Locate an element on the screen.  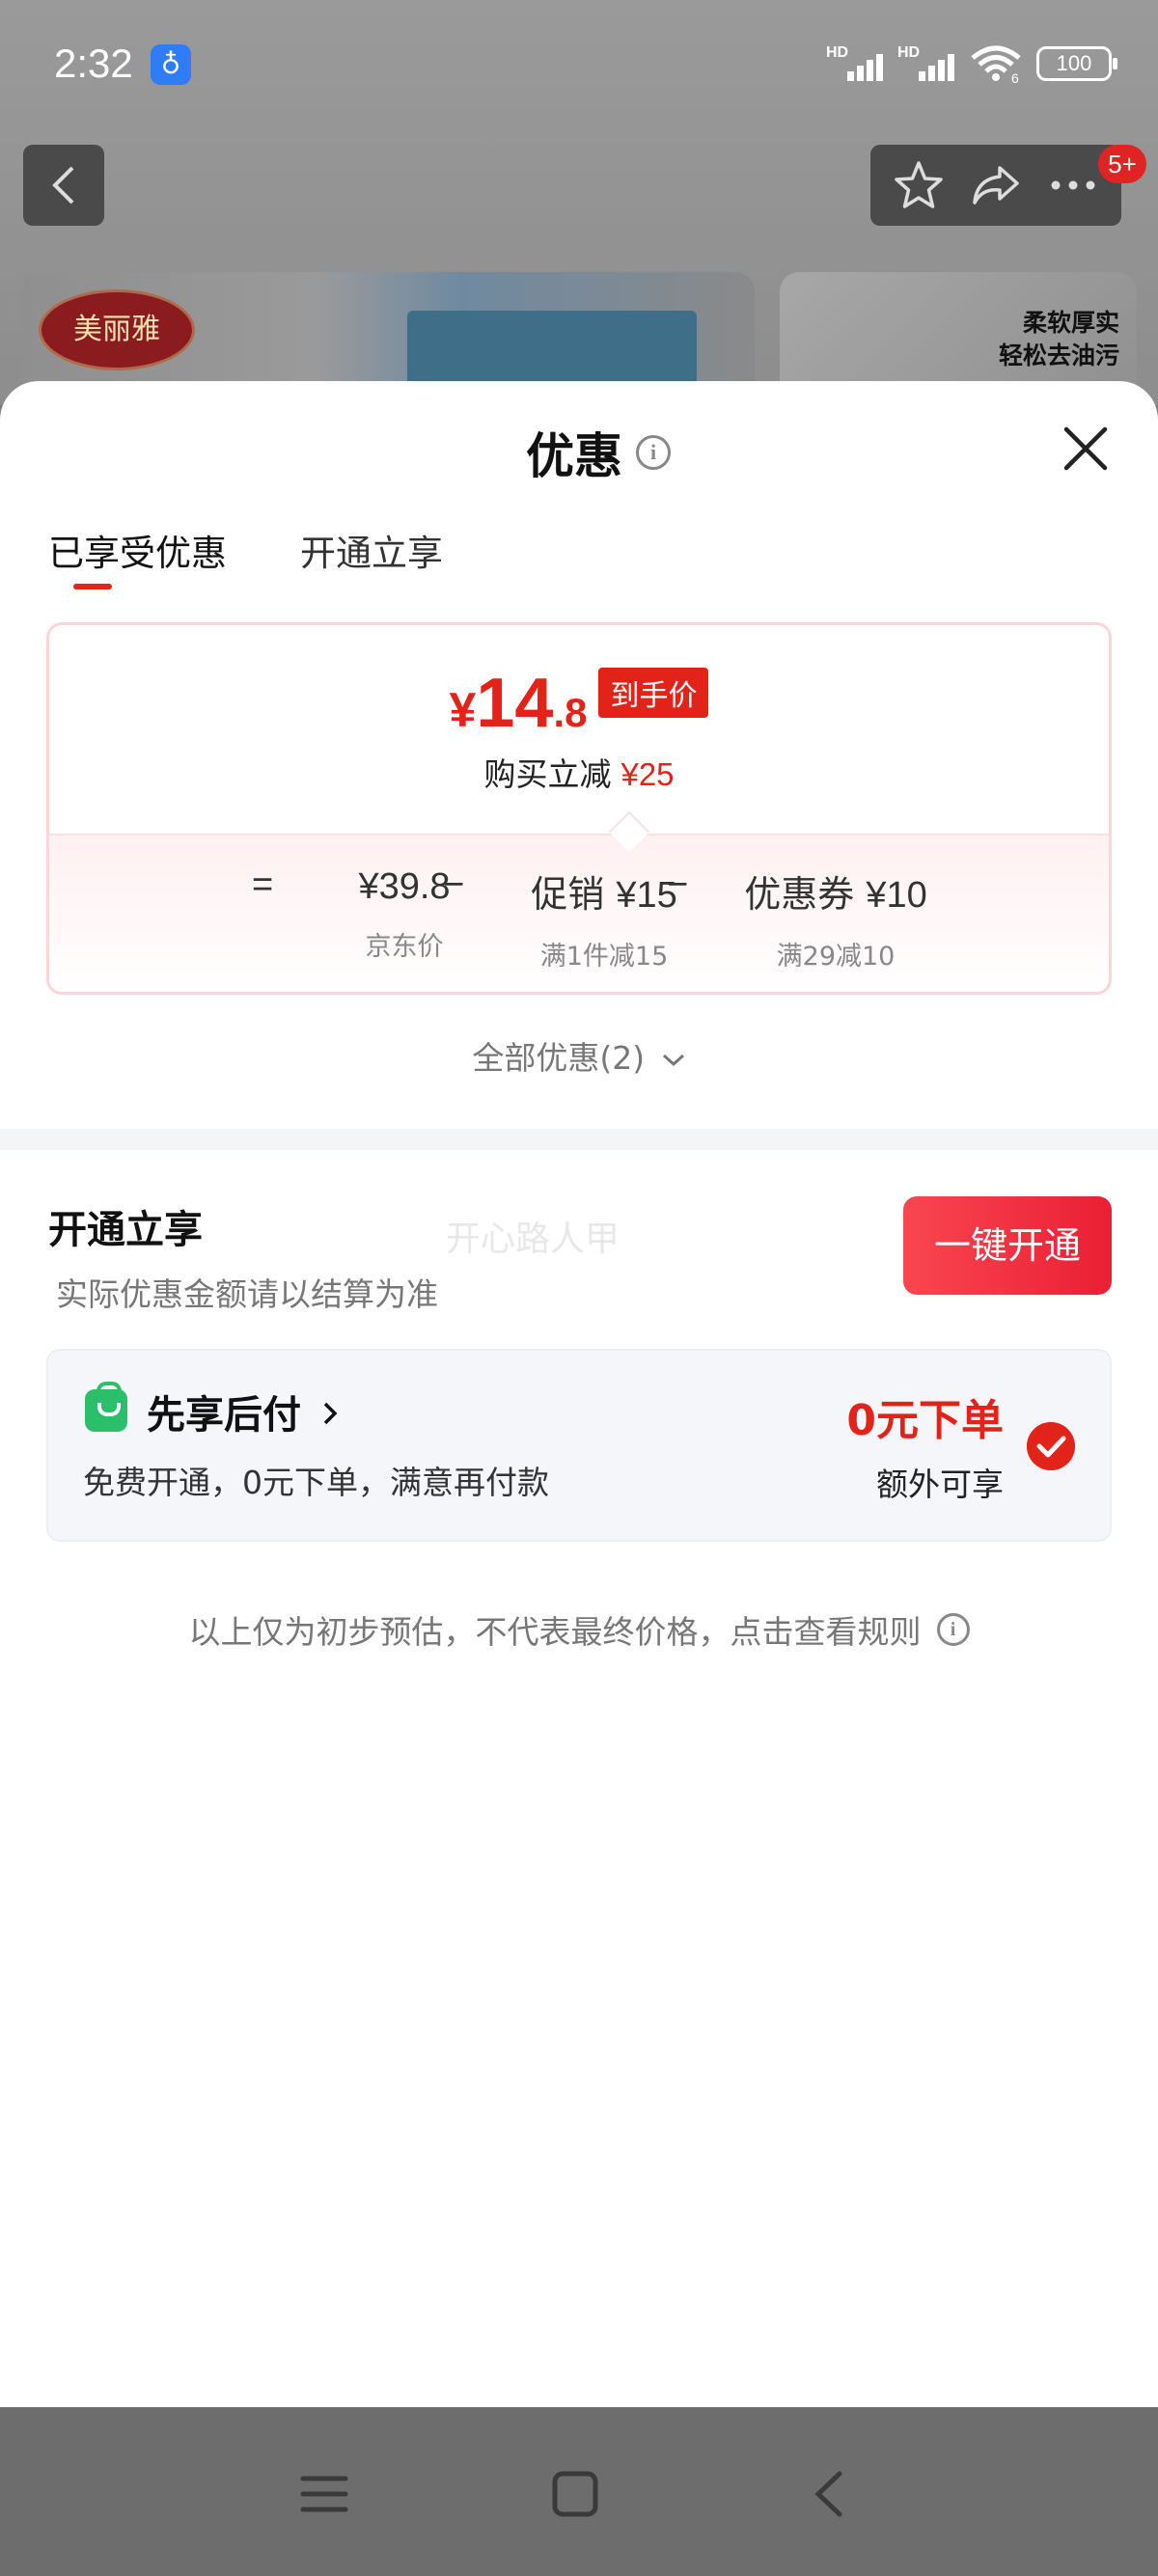
chevron-down-icon is located at coordinates (673, 1060).